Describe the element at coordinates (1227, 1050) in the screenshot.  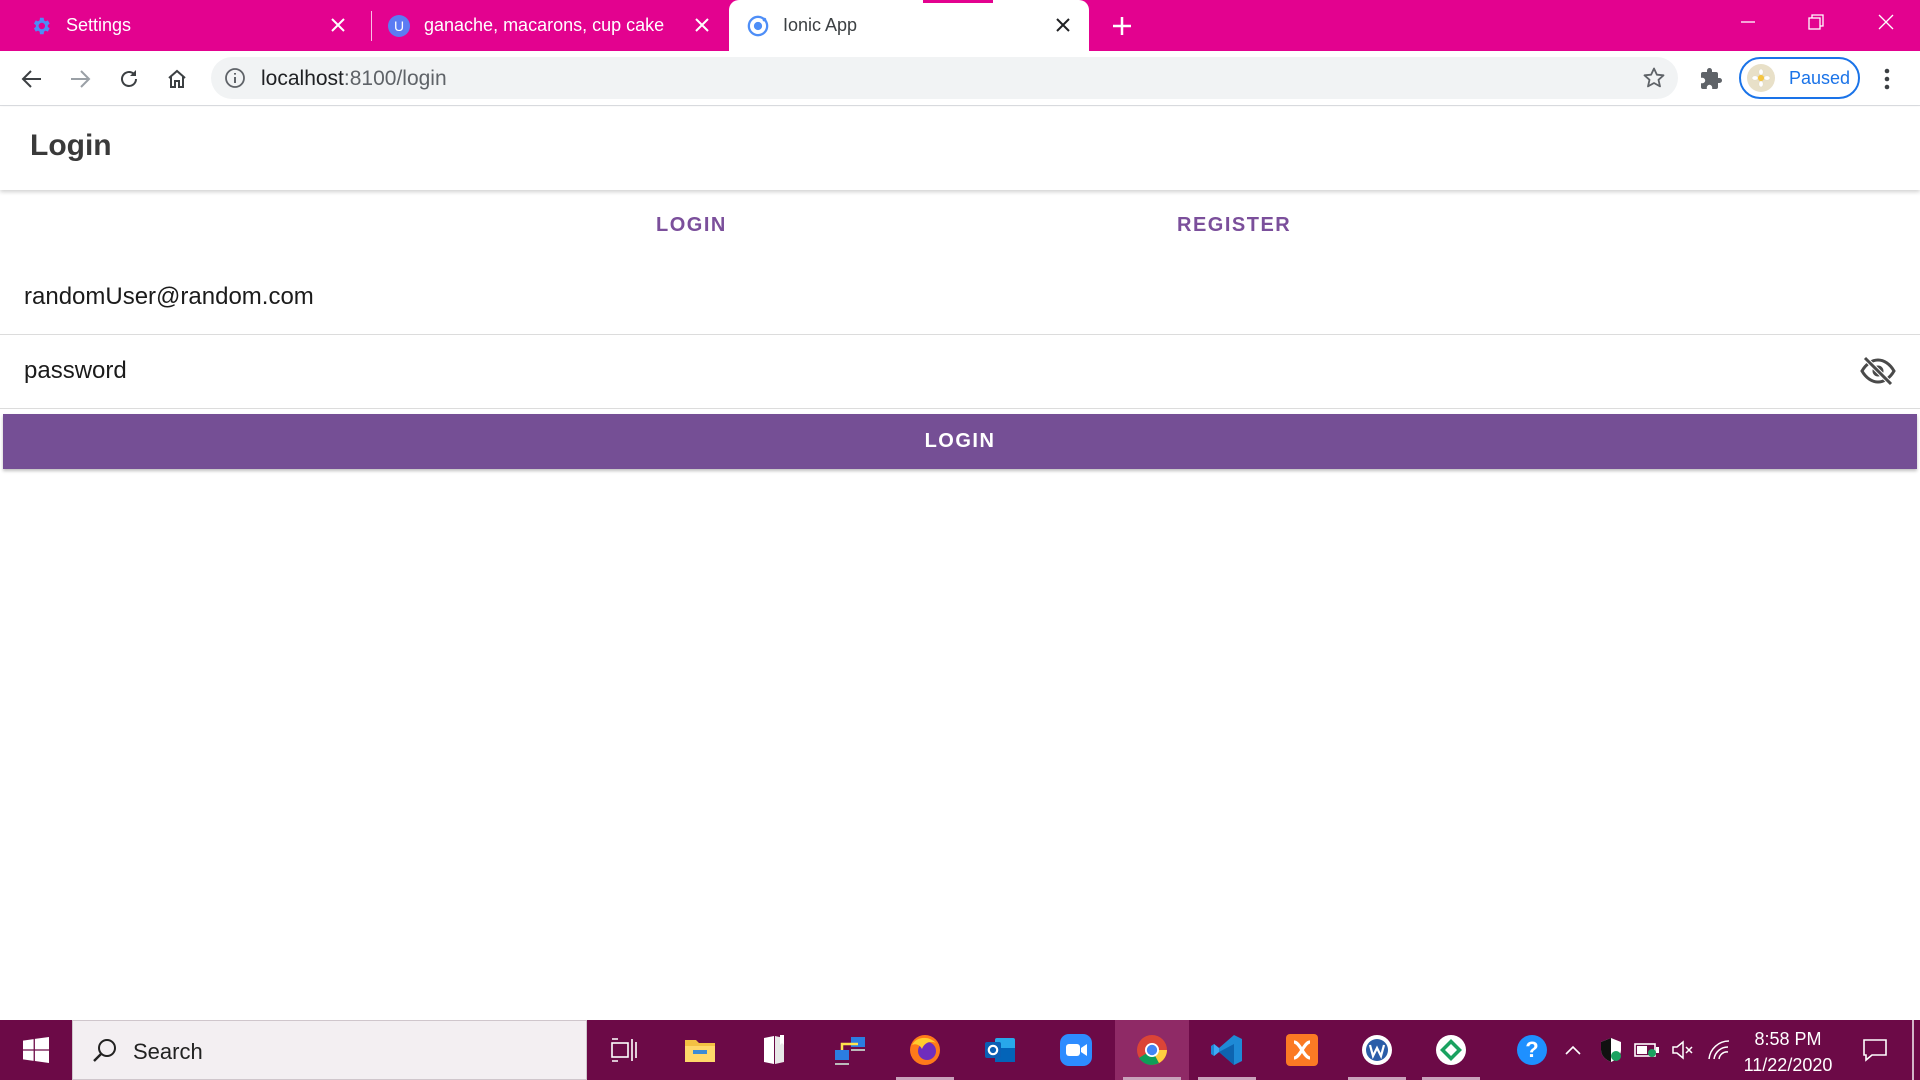
I see `vscode-icon` at that location.